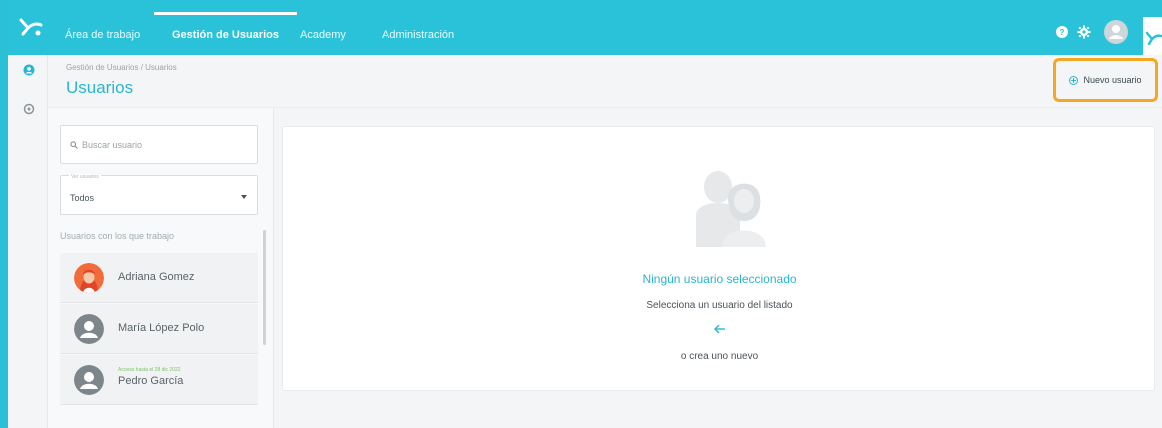 The height and width of the screenshot is (428, 1162). Describe the element at coordinates (1112, 80) in the screenshot. I see `new-user-label: Nuevo usuario` at that location.